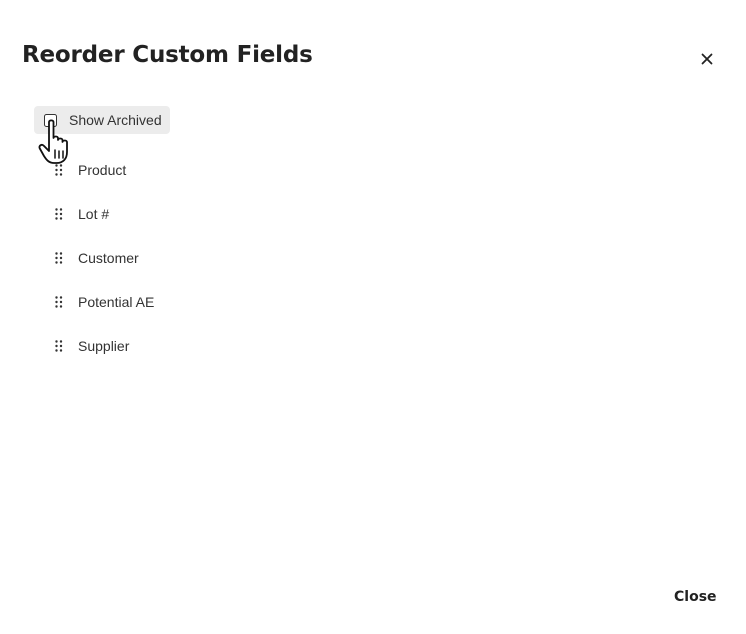  What do you see at coordinates (108, 258) in the screenshot?
I see `field-label: Customer` at bounding box center [108, 258].